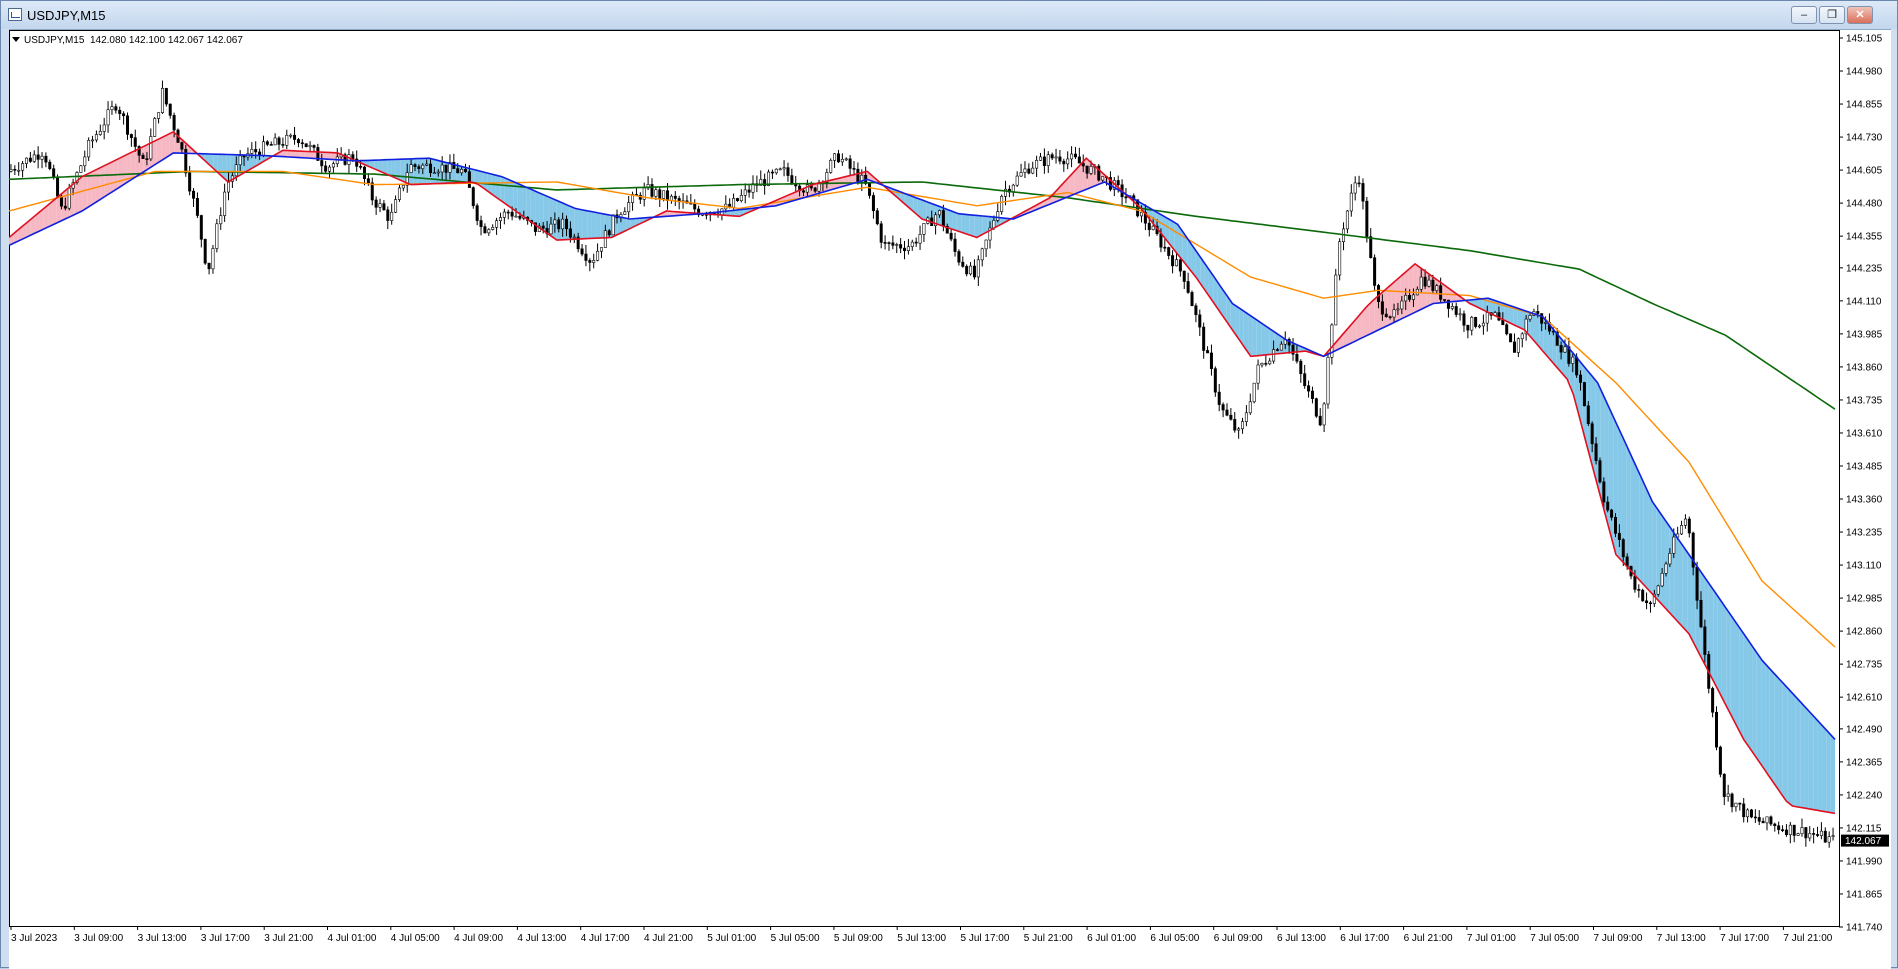  I want to click on x-tick-label: 6 Jul 01:00, so click(1111, 938).